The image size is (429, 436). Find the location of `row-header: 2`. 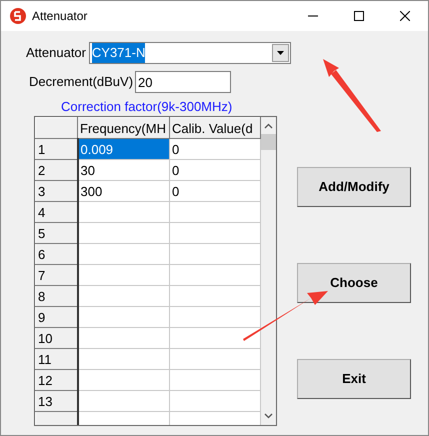

row-header: 2 is located at coordinates (57, 170).